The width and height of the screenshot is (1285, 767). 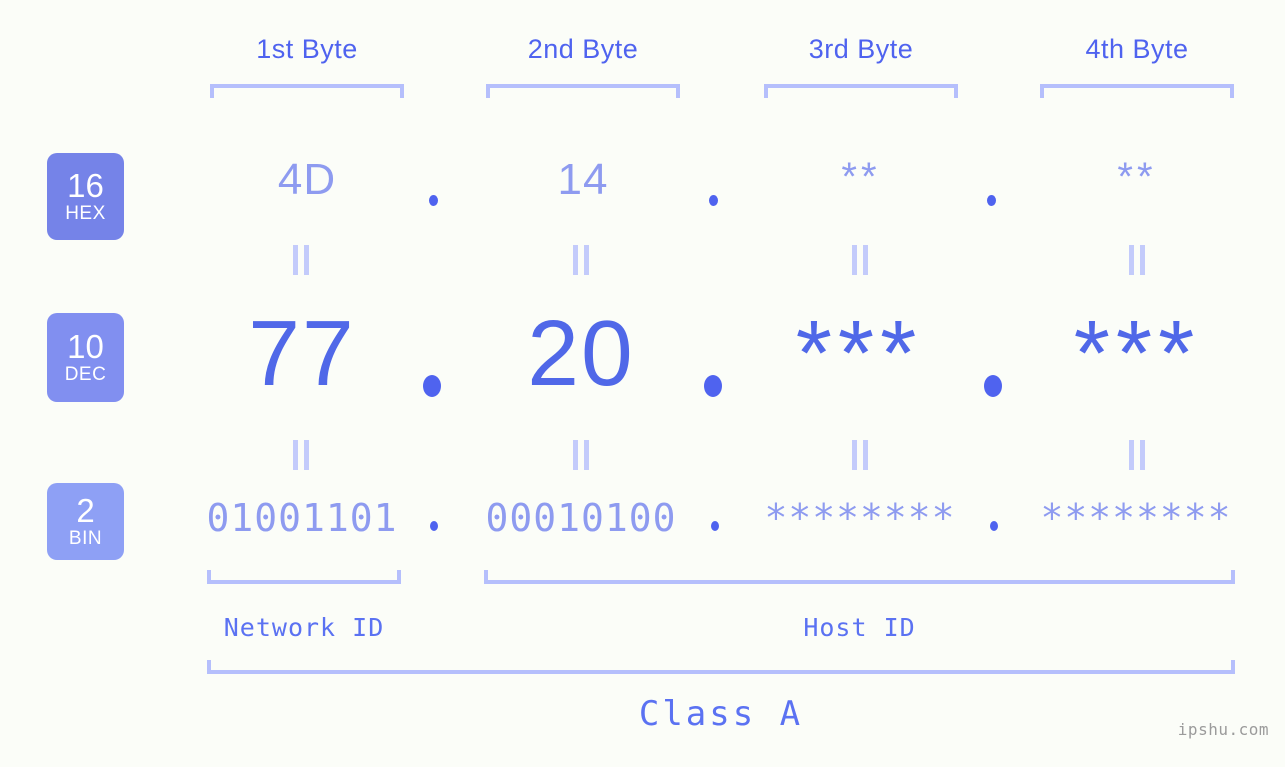 What do you see at coordinates (859, 577) in the screenshot?
I see `host-id-bracket` at bounding box center [859, 577].